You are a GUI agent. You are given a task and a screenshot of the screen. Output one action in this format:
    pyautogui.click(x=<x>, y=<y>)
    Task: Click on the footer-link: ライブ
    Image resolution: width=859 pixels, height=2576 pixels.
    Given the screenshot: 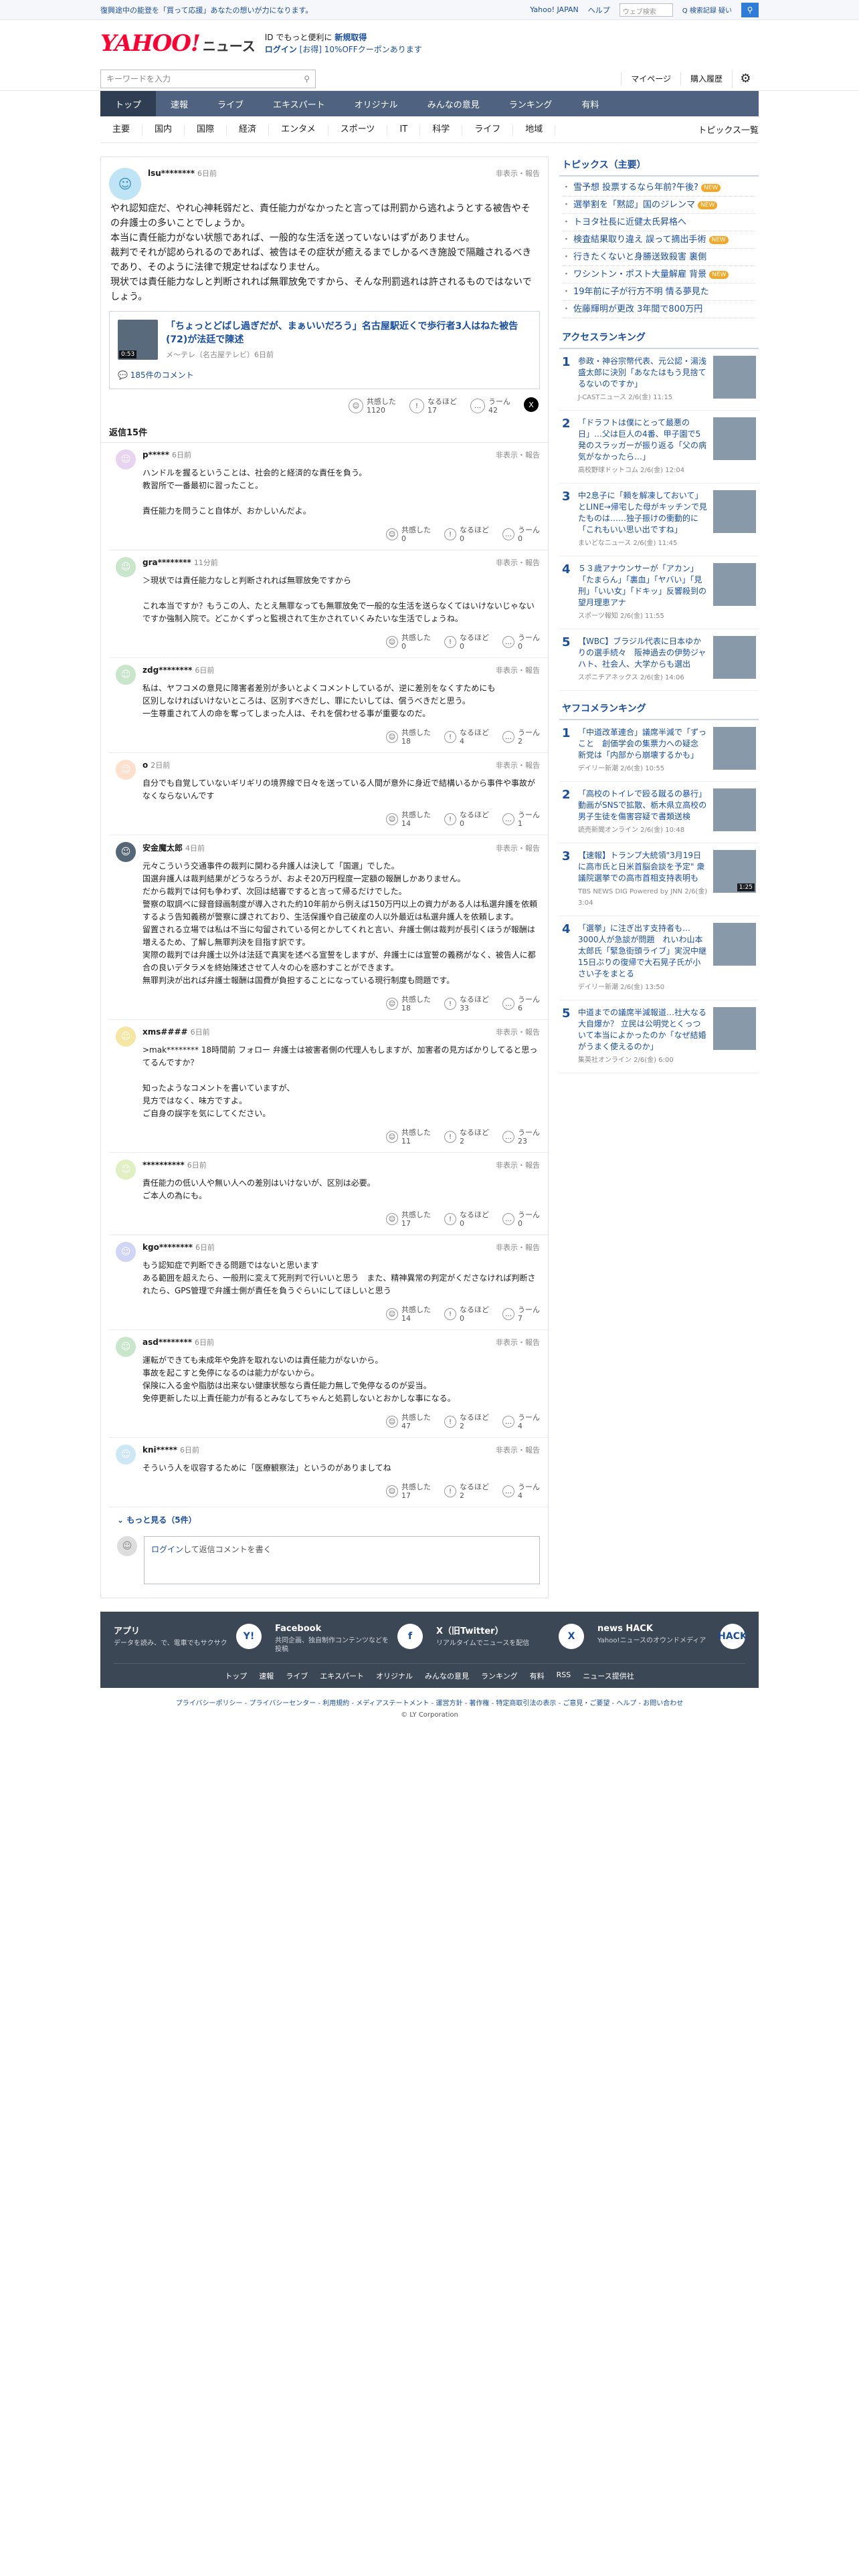 What is the action you would take?
    pyautogui.click(x=297, y=1676)
    